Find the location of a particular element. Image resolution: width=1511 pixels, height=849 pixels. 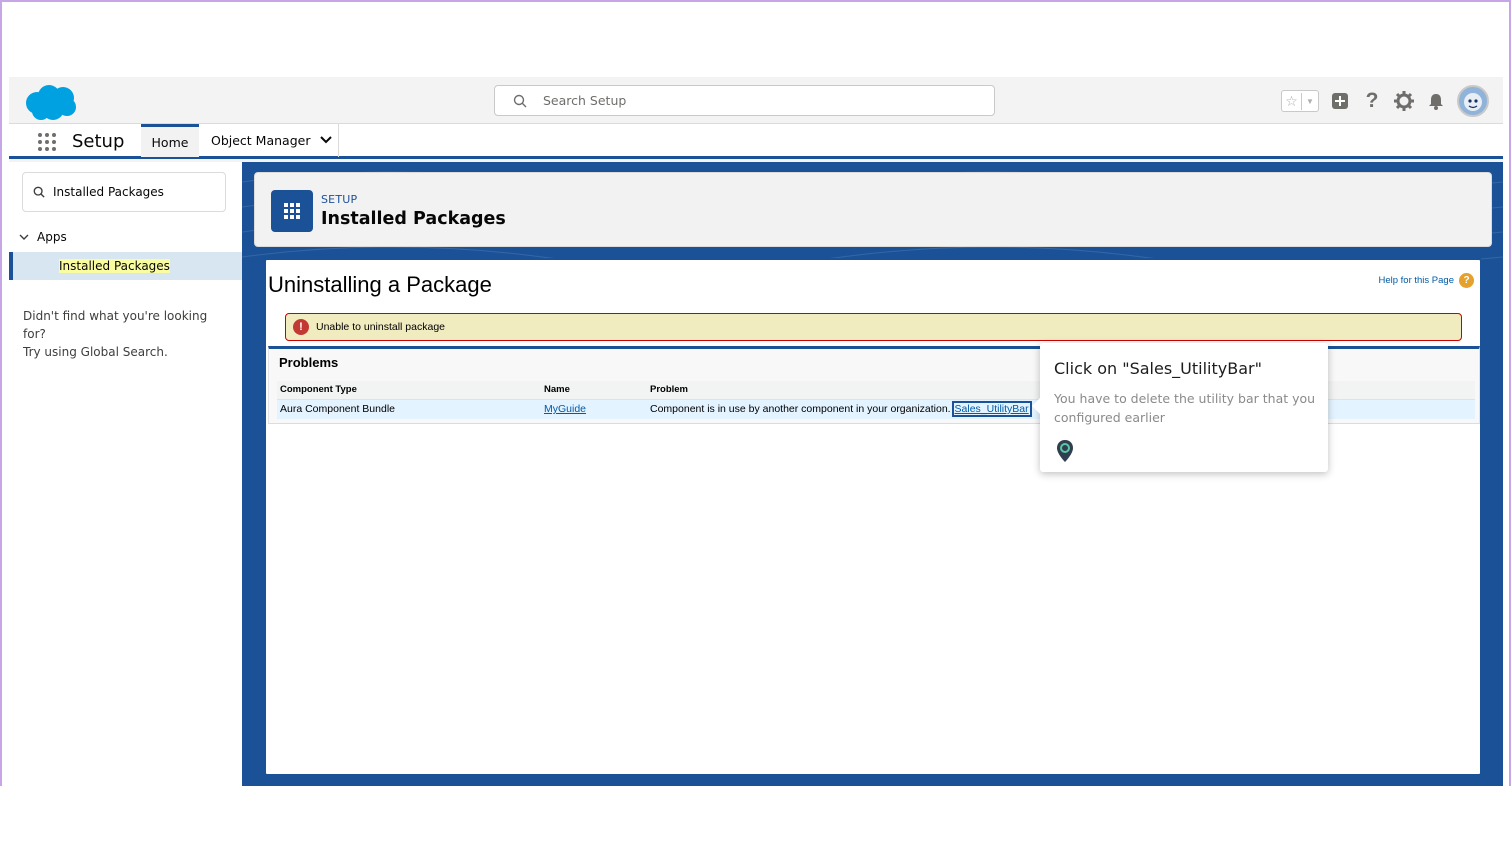

page-header: SETUP Installed Packages is located at coordinates (873, 209).